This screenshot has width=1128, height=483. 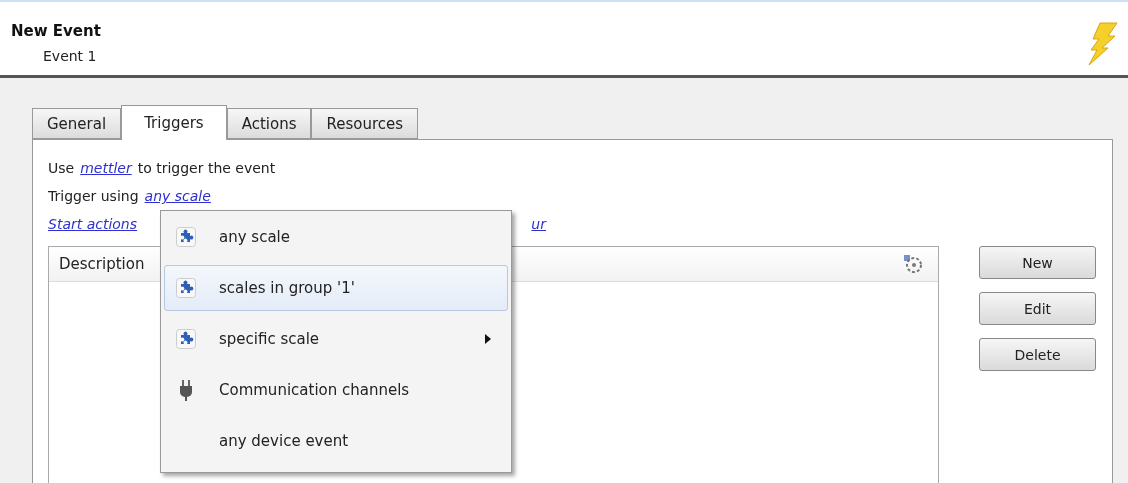 I want to click on tab: Actions, so click(x=269, y=123).